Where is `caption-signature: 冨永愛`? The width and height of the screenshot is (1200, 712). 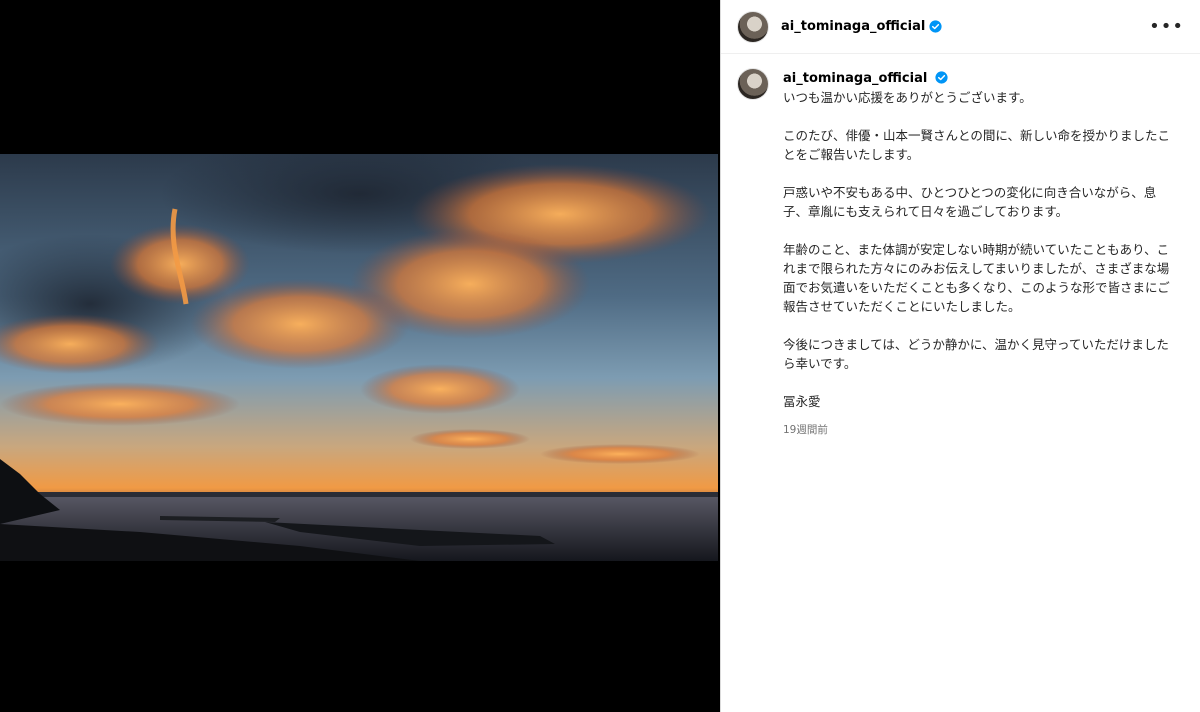
caption-signature: 冨永愛 is located at coordinates (802, 401).